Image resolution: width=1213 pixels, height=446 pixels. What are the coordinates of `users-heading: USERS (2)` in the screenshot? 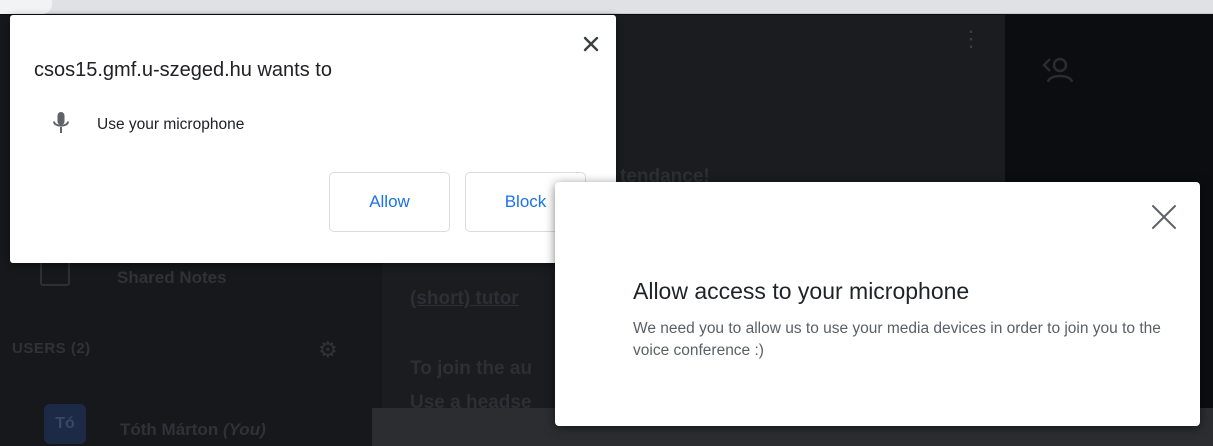 It's located at (51, 348).